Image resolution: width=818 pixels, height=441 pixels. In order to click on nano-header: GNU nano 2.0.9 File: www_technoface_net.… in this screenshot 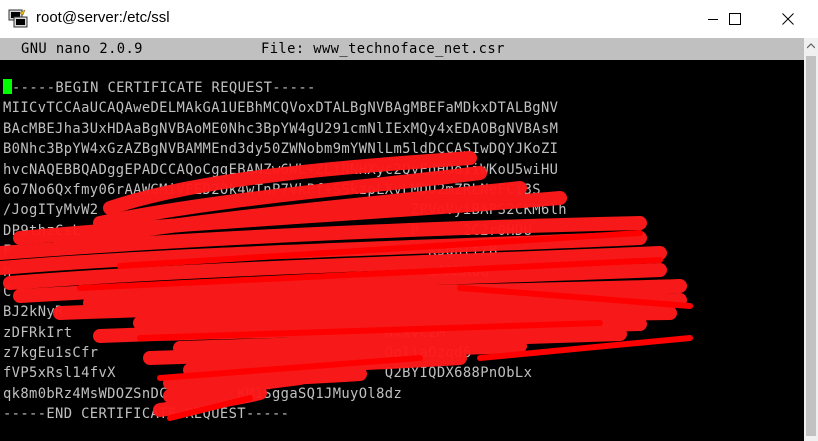, I will do `click(402, 49)`.